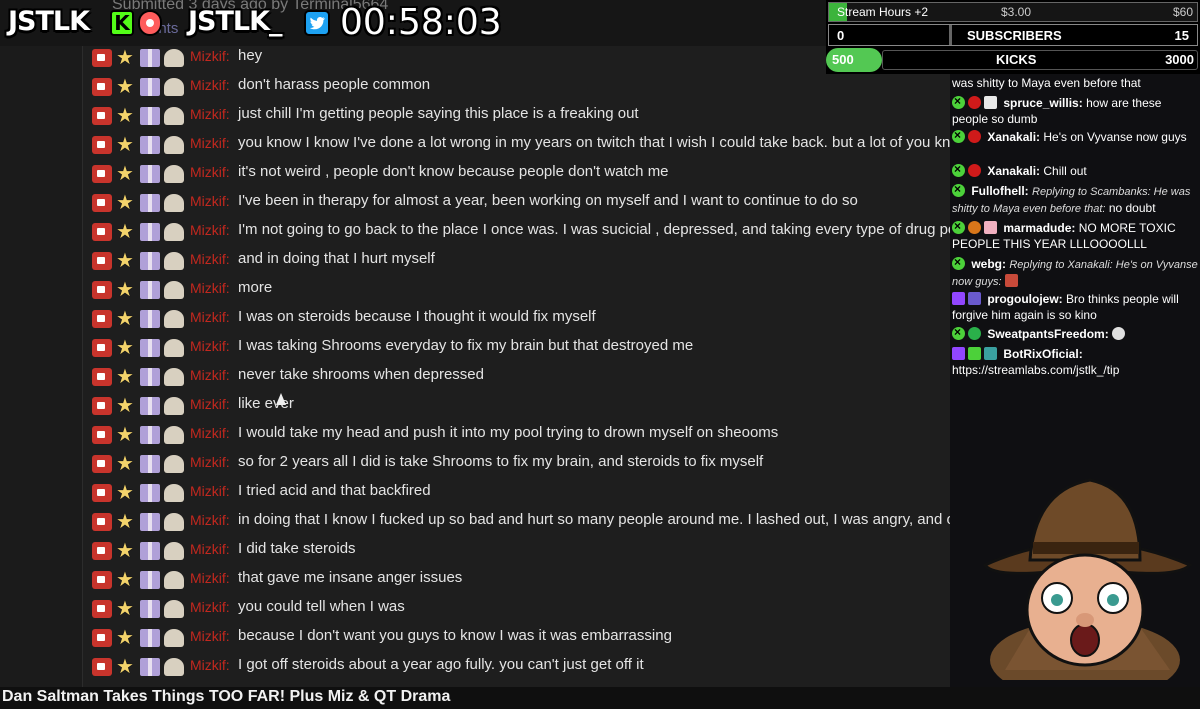  What do you see at coordinates (281, 399) in the screenshot?
I see `mouse-cursor` at bounding box center [281, 399].